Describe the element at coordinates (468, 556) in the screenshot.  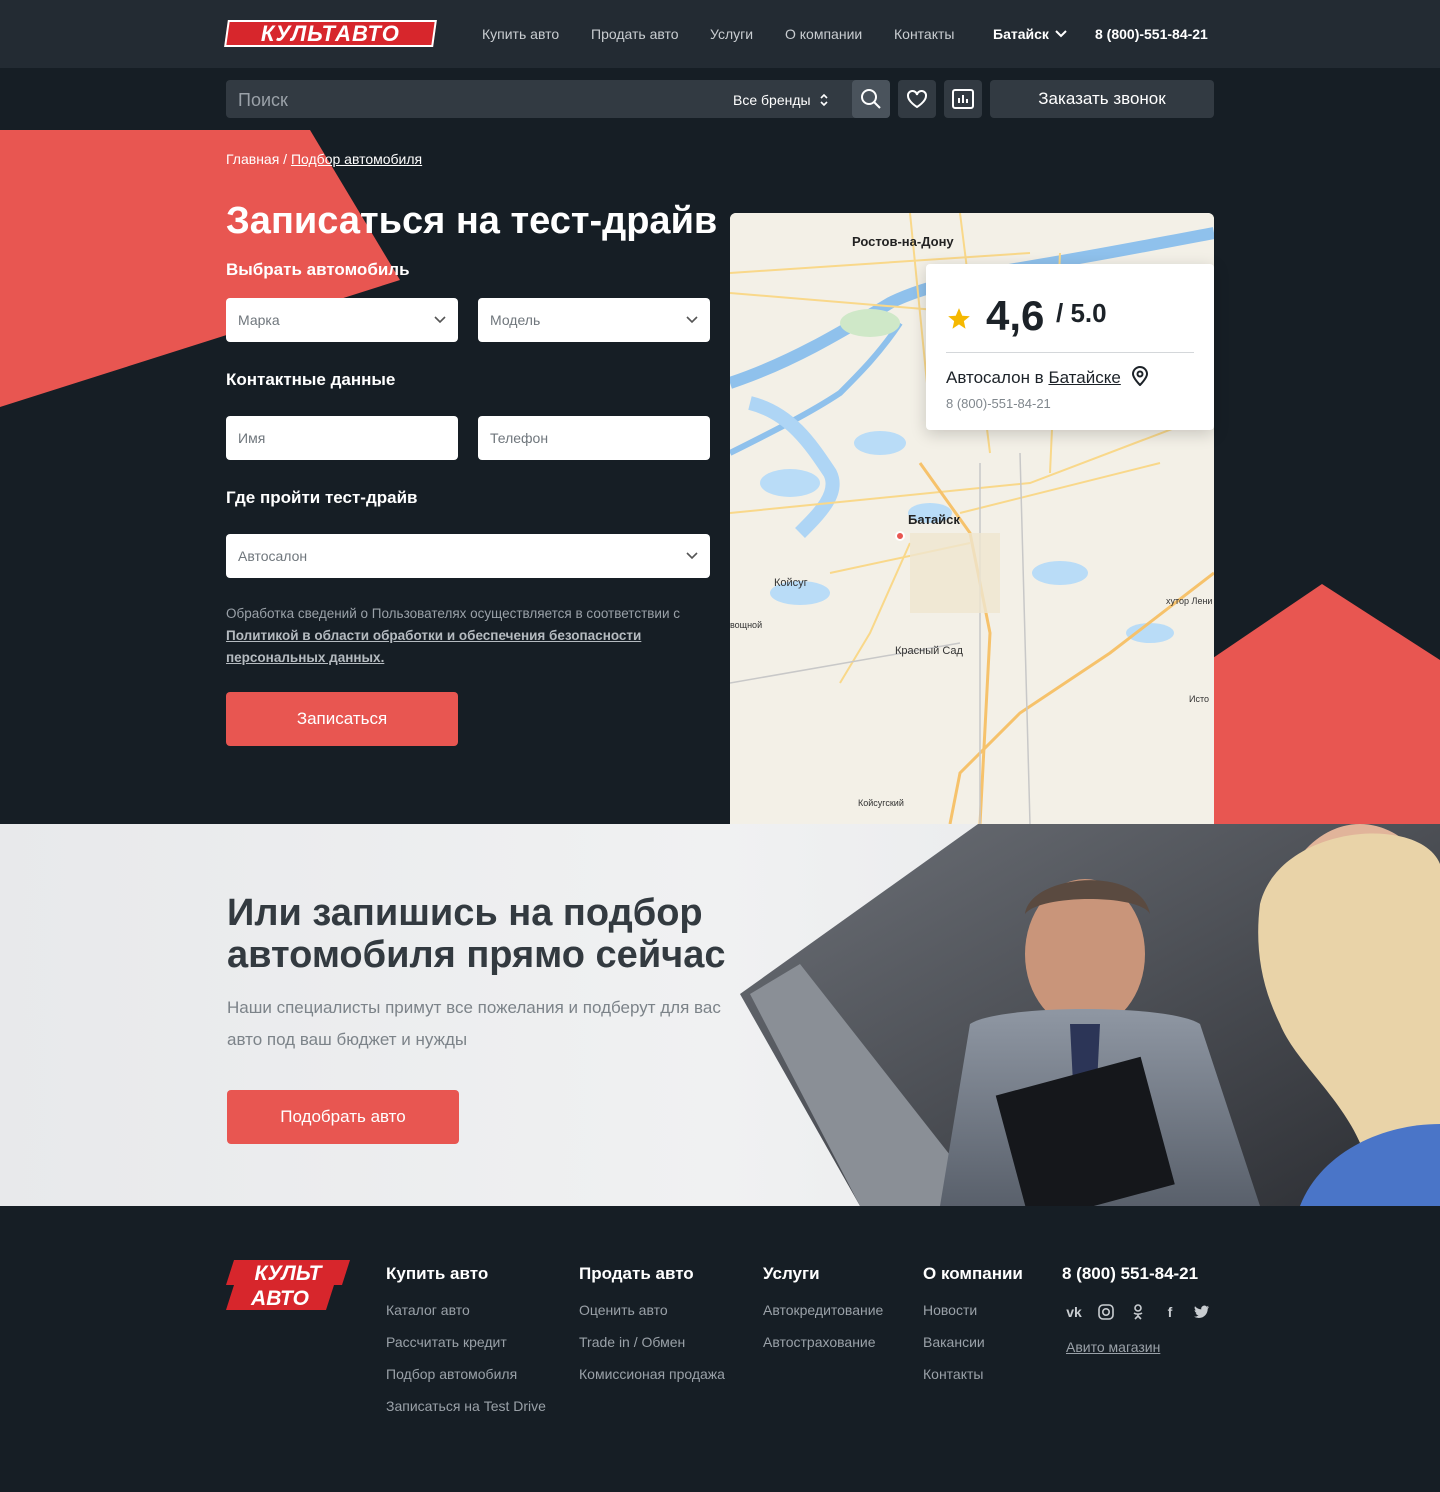
I see `salon-select: Автосалон` at that location.